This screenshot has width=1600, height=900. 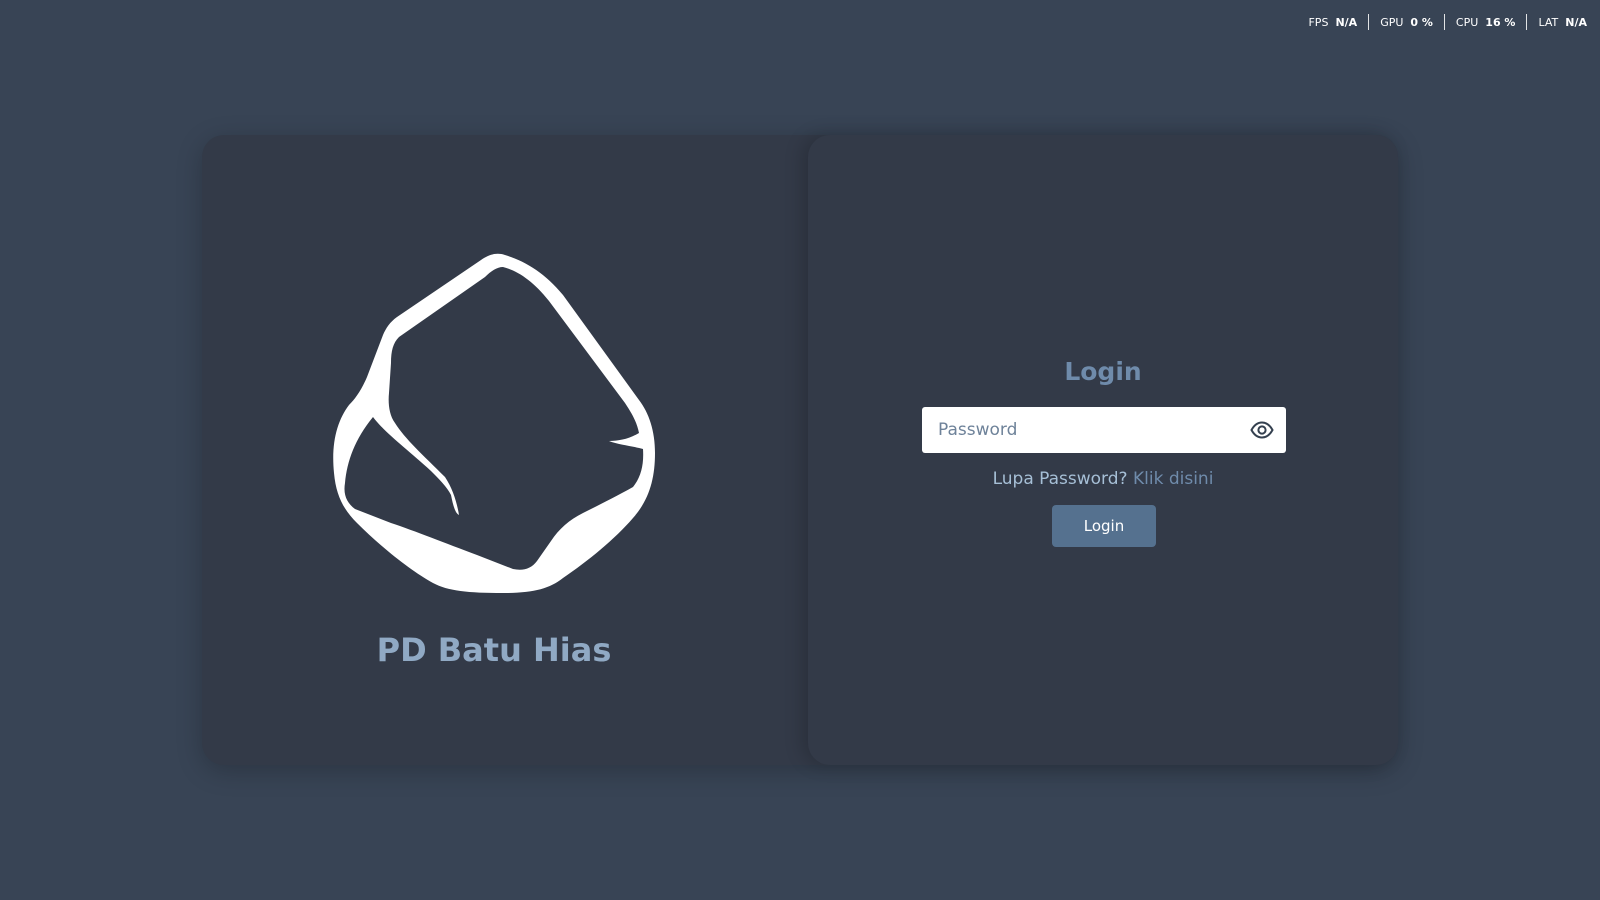 I want to click on eye-icon, so click(x=1262, y=430).